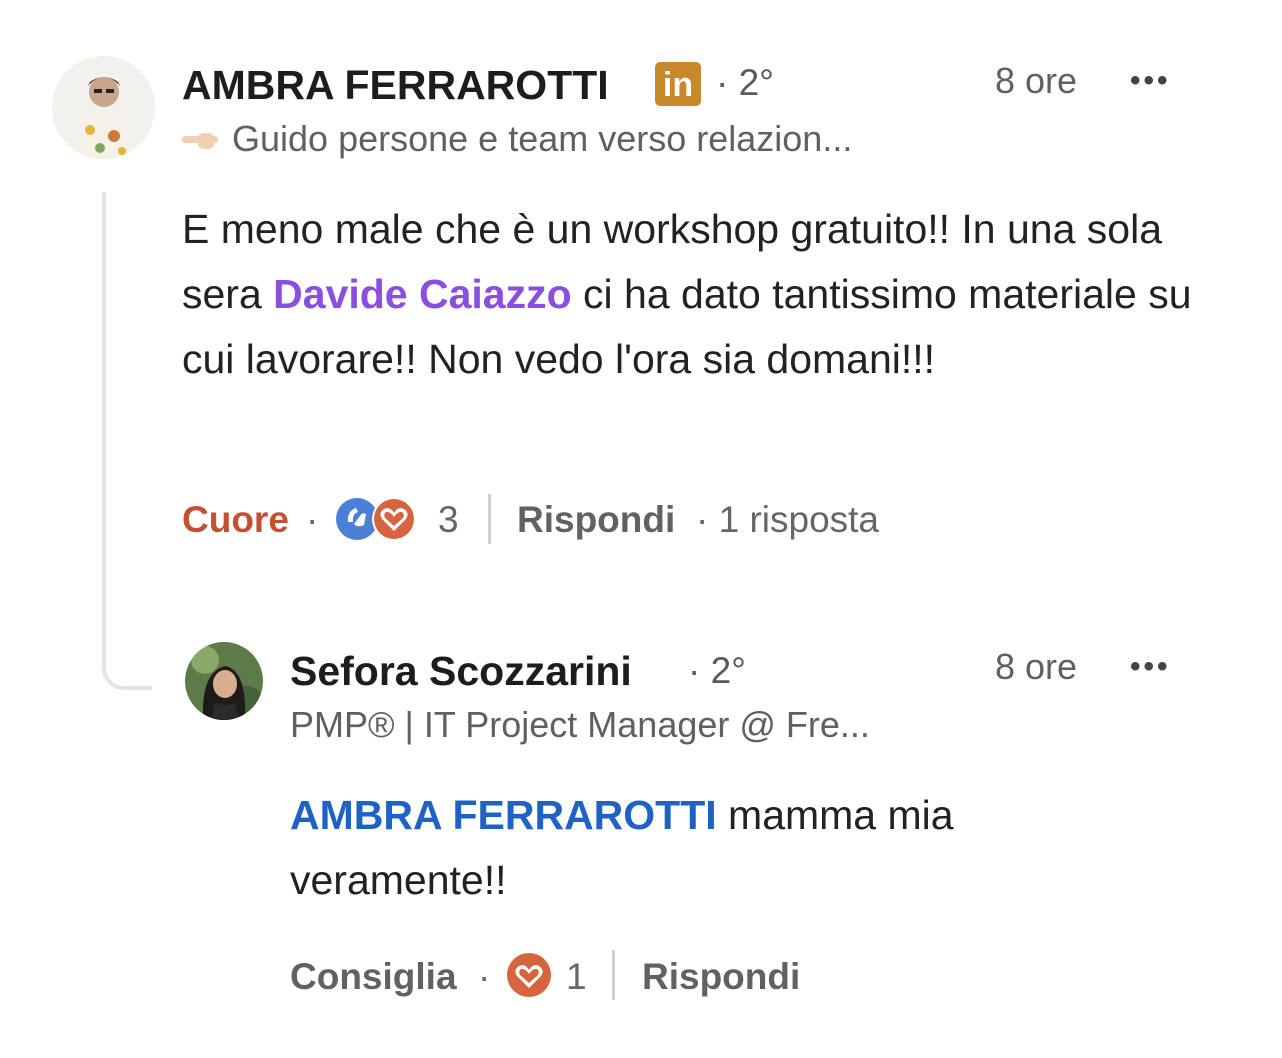 The width and height of the screenshot is (1282, 1058). Describe the element at coordinates (373, 977) in the screenshot. I see `like-button: Consiglia` at that location.